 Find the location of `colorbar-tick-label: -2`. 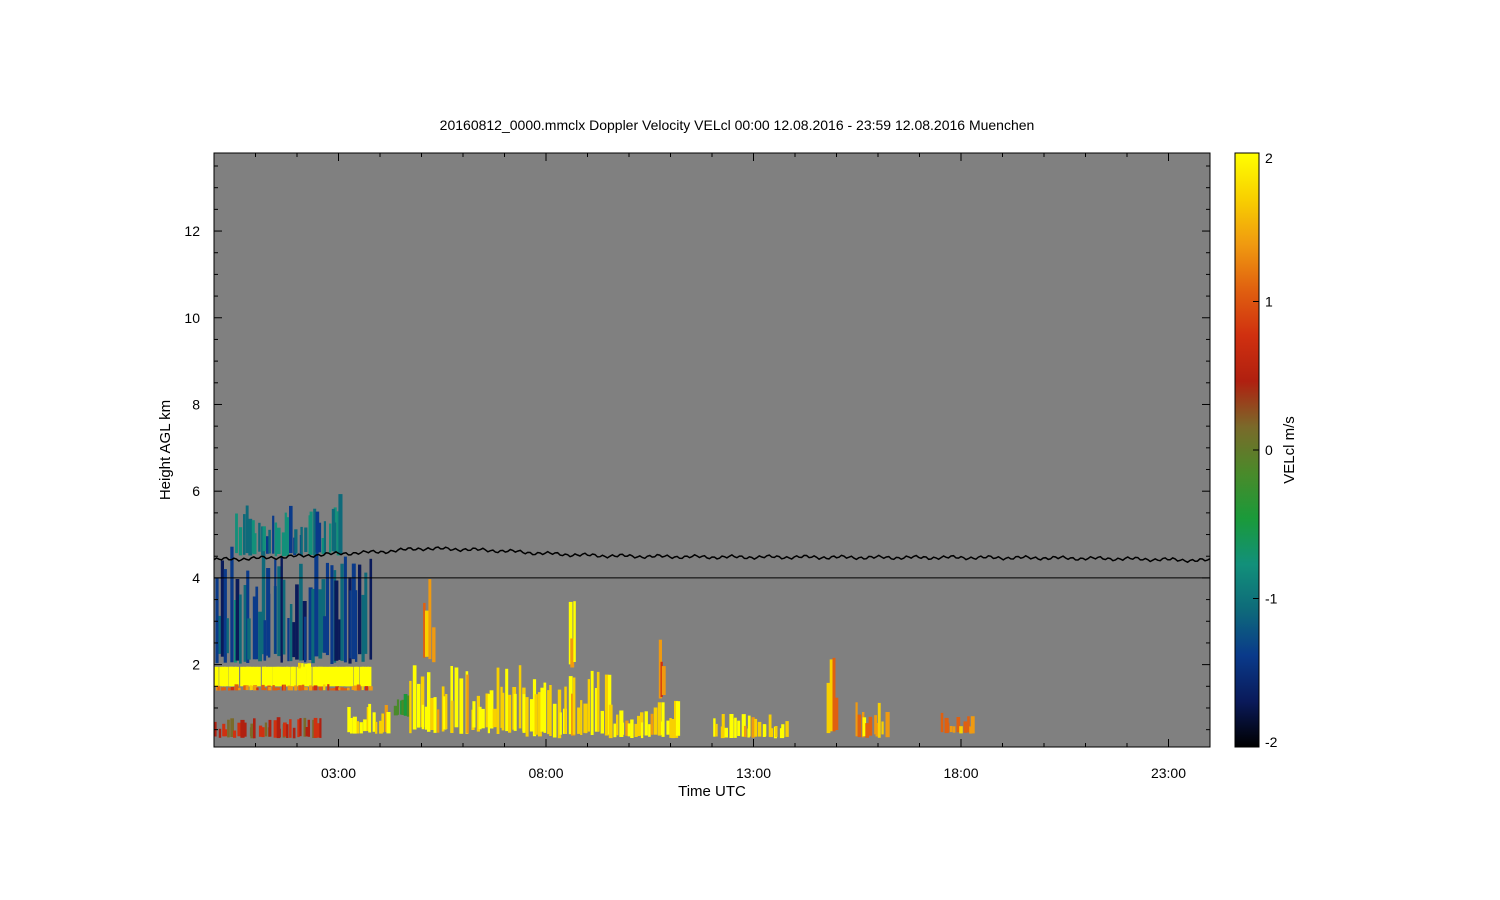

colorbar-tick-label: -2 is located at coordinates (1271, 742).